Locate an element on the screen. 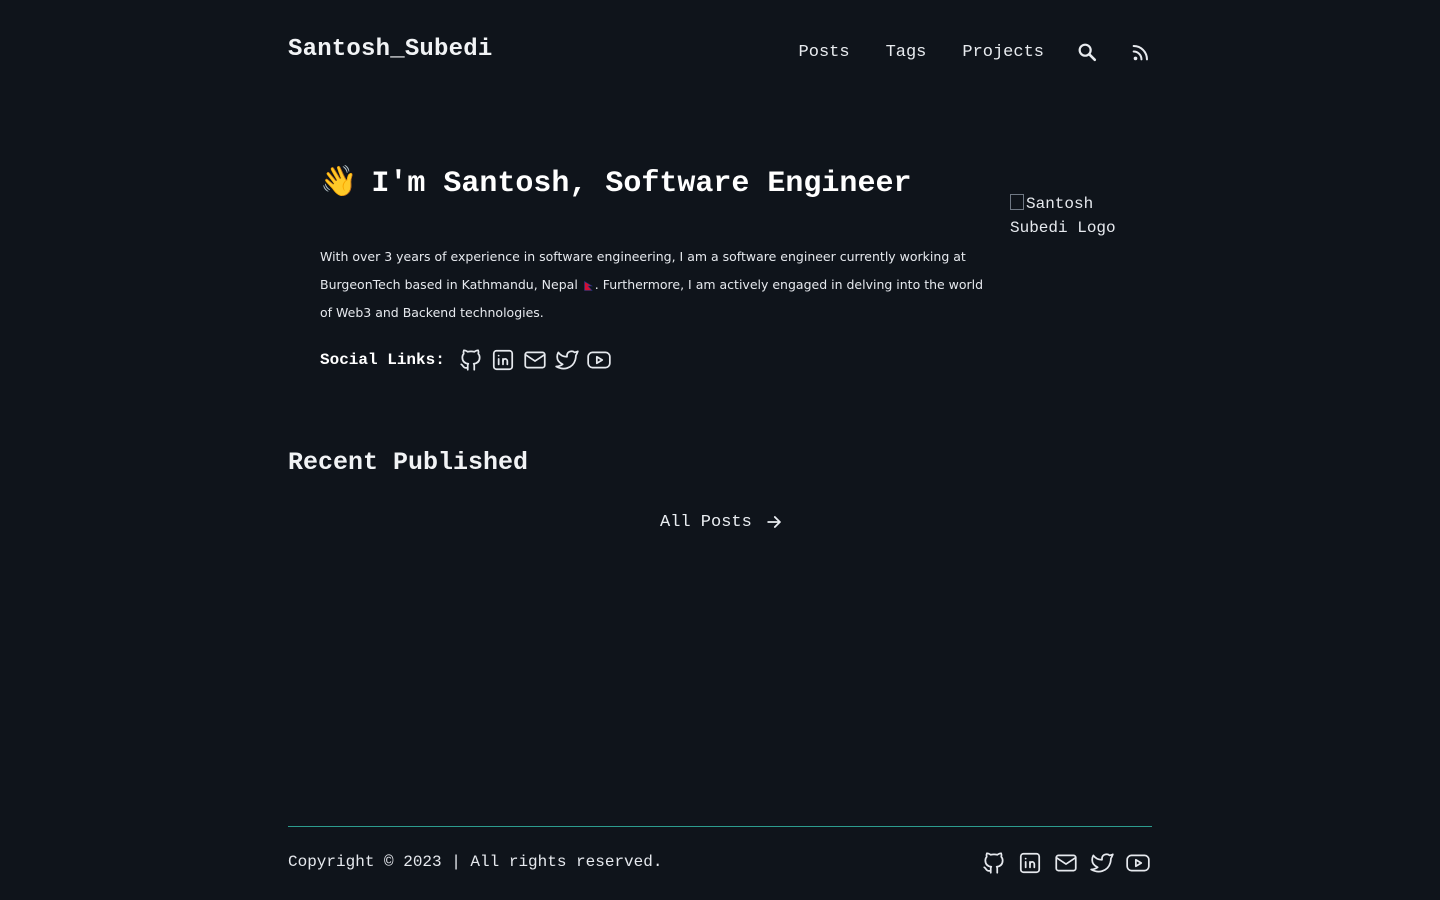 The height and width of the screenshot is (900, 1440). nepal-flag-icon is located at coordinates (588, 285).